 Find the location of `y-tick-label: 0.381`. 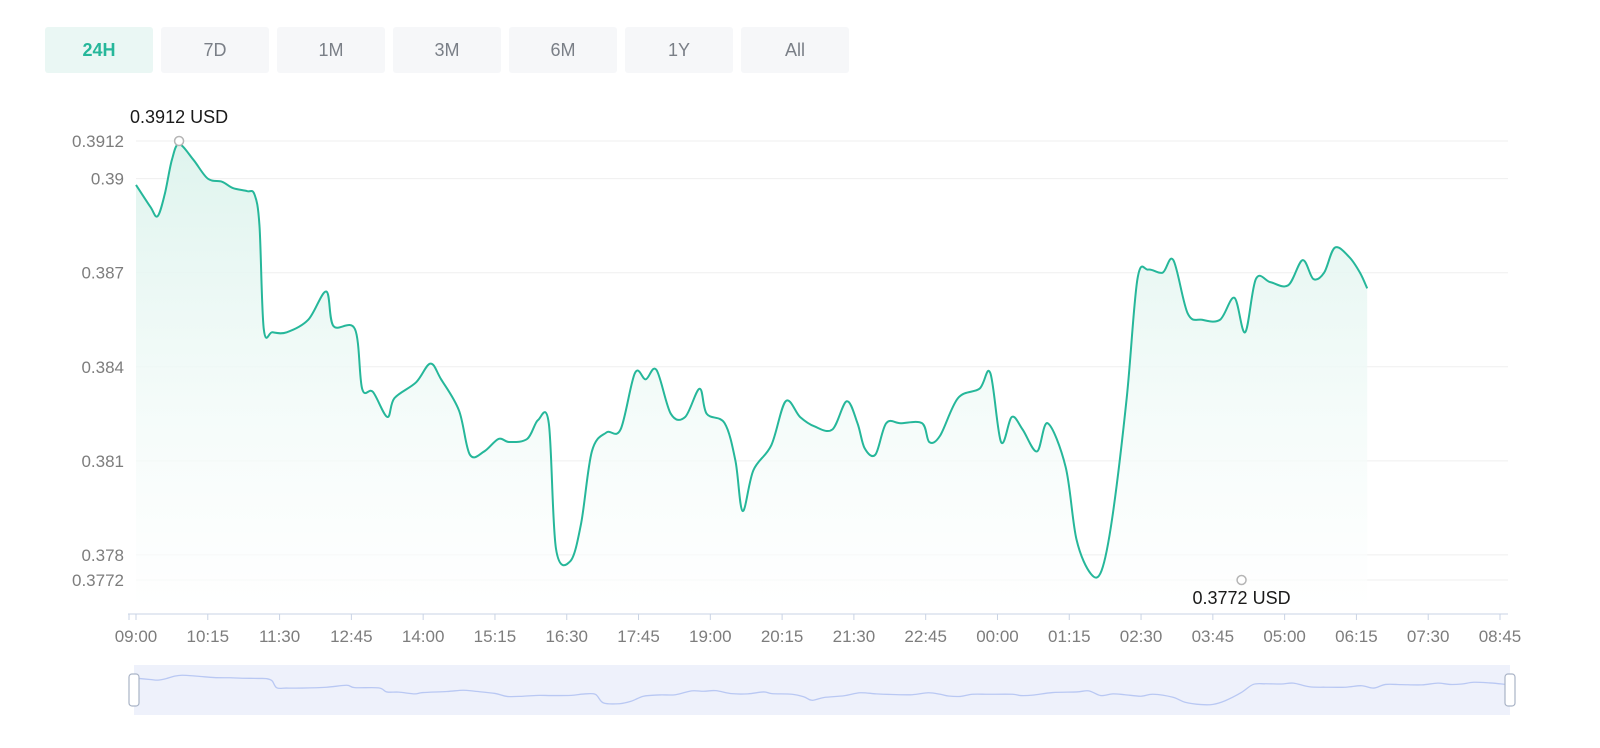

y-tick-label: 0.381 is located at coordinates (102, 461).